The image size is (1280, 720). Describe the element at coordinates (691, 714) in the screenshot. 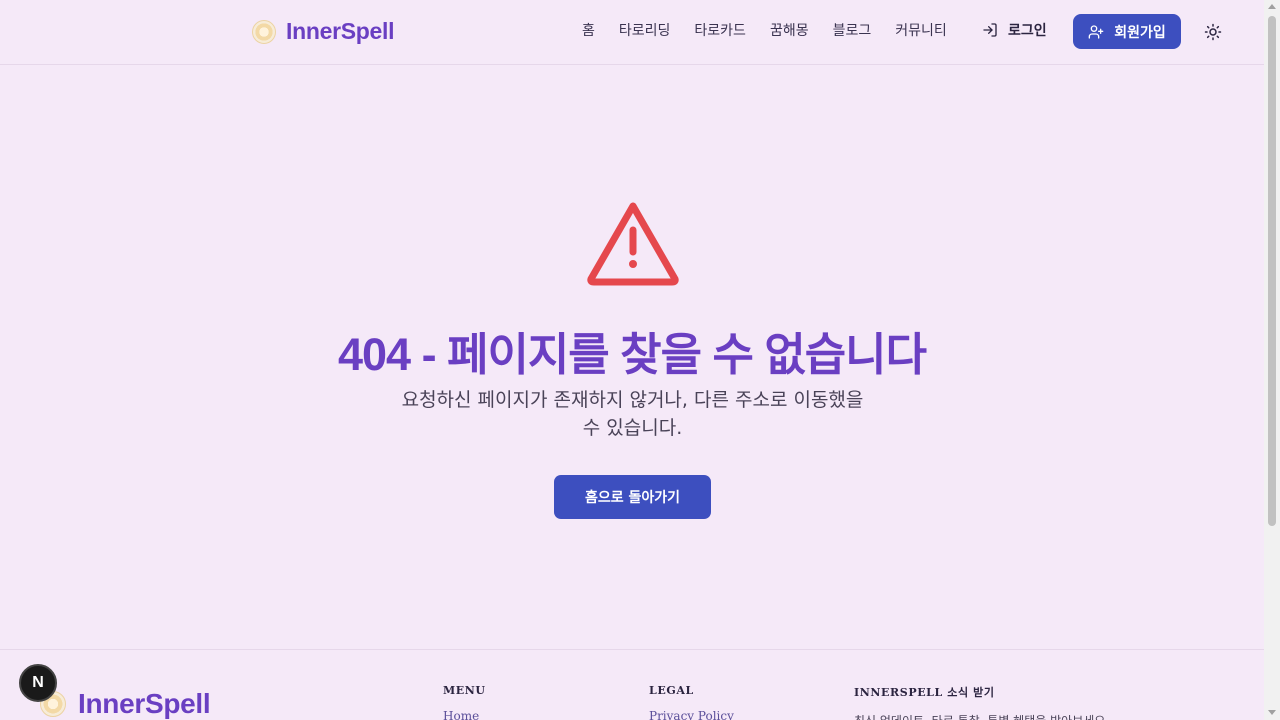

I see `footer-link-privacy: Privacy Policy` at that location.